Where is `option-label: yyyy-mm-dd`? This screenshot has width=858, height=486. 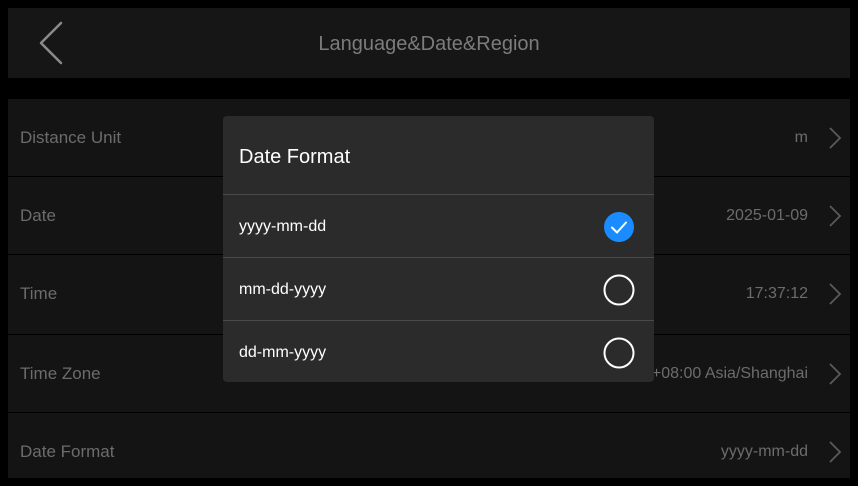 option-label: yyyy-mm-dd is located at coordinates (283, 226).